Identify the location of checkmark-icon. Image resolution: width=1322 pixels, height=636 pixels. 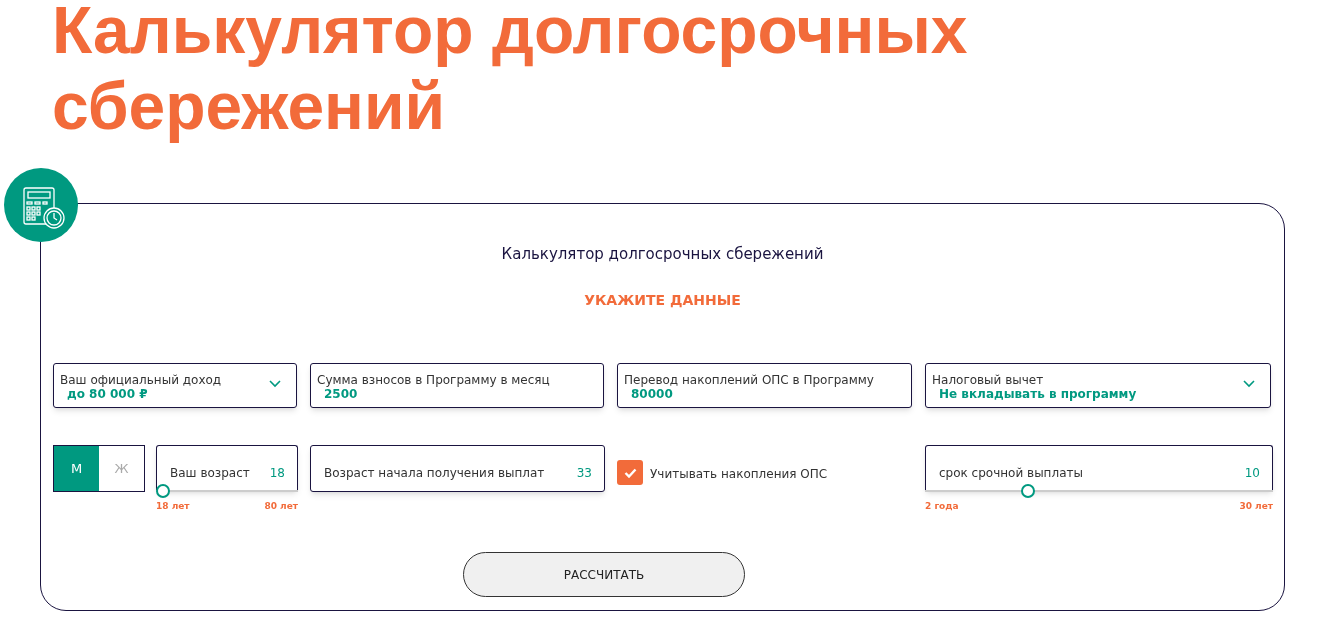
(630, 472).